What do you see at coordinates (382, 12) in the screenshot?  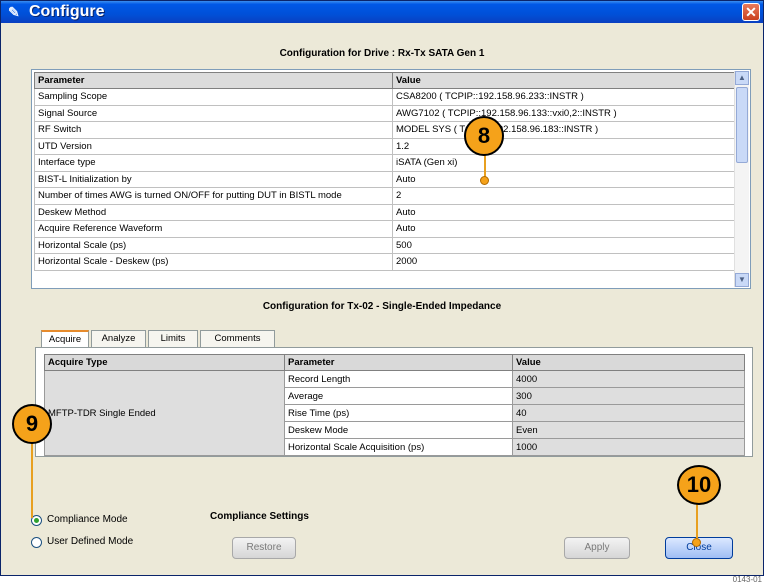 I see `title-bar: ✎ Configure ✕` at bounding box center [382, 12].